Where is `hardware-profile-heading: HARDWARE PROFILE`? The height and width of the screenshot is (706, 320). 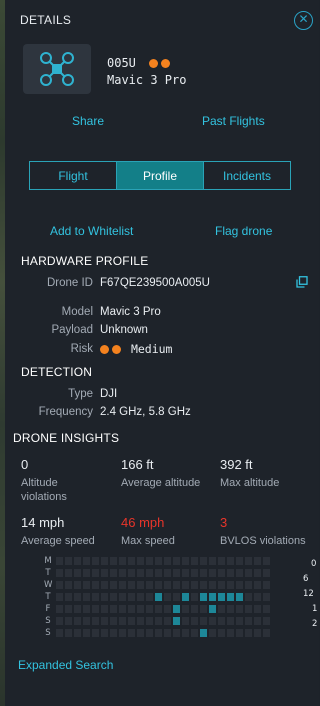 hardware-profile-heading: HARDWARE PROFILE is located at coordinates (85, 261).